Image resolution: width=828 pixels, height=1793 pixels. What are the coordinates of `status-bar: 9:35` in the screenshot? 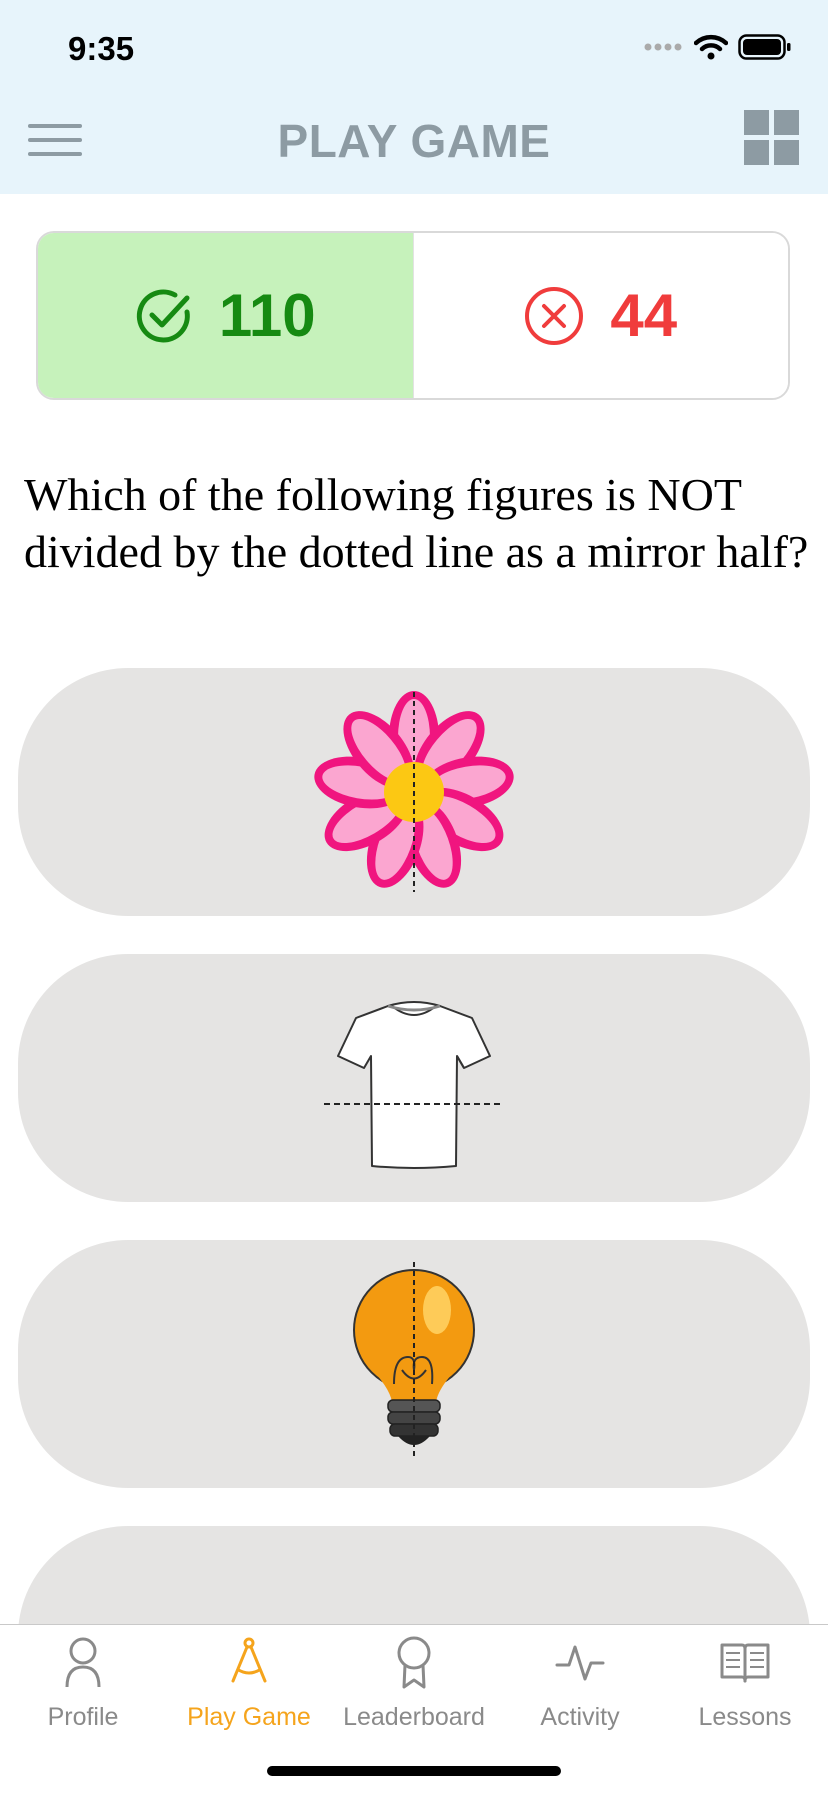 It's located at (414, 48).